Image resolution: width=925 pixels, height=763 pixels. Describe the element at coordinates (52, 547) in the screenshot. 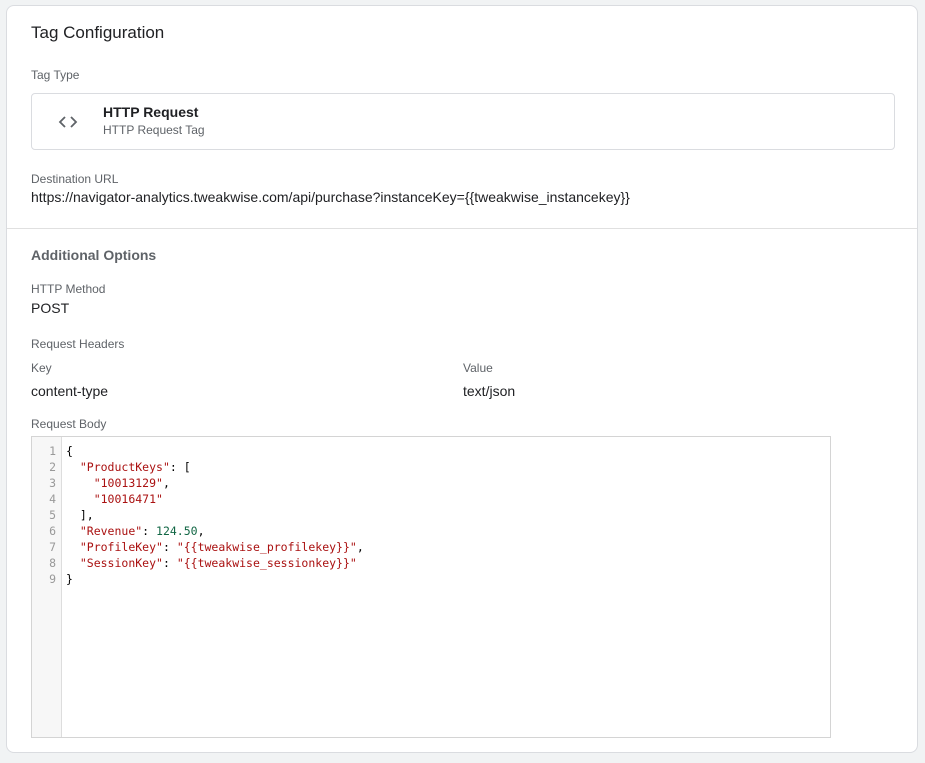

I see `line-number: 7` at that location.